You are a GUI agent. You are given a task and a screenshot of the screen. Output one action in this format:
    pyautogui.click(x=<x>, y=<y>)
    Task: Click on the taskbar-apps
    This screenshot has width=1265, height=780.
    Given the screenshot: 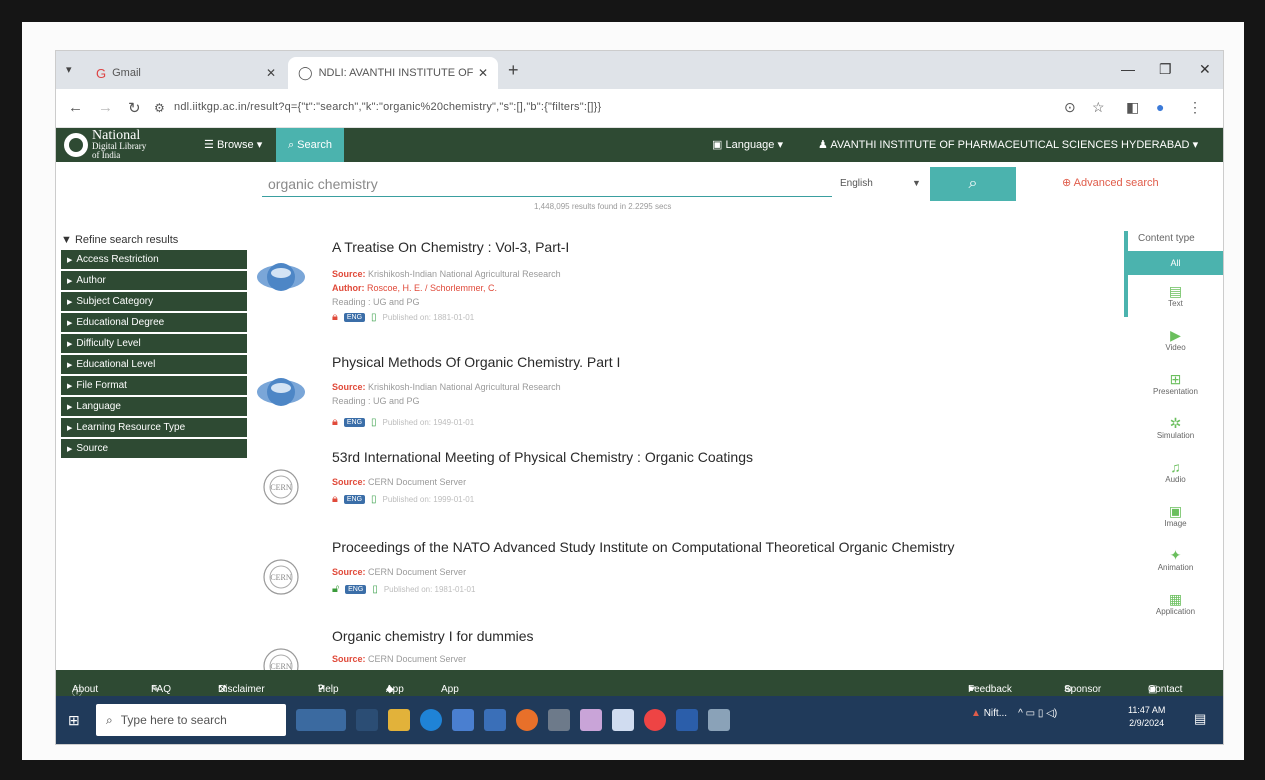 What is the action you would take?
    pyautogui.click(x=513, y=720)
    